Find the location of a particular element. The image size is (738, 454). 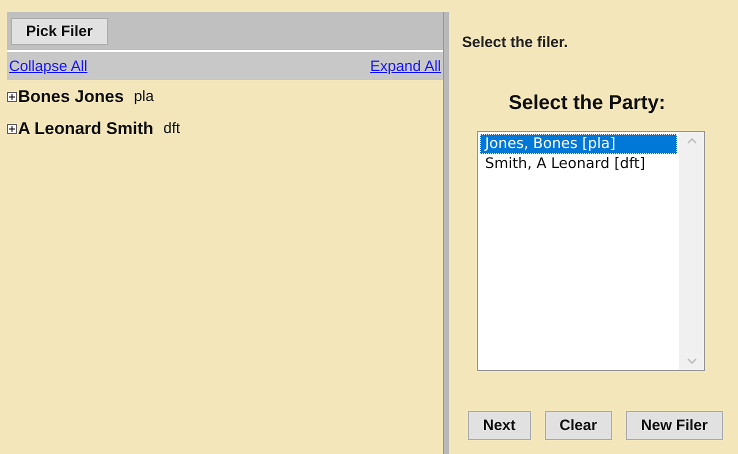

party-option: Smith, A Leonard [dft] is located at coordinates (578, 164).